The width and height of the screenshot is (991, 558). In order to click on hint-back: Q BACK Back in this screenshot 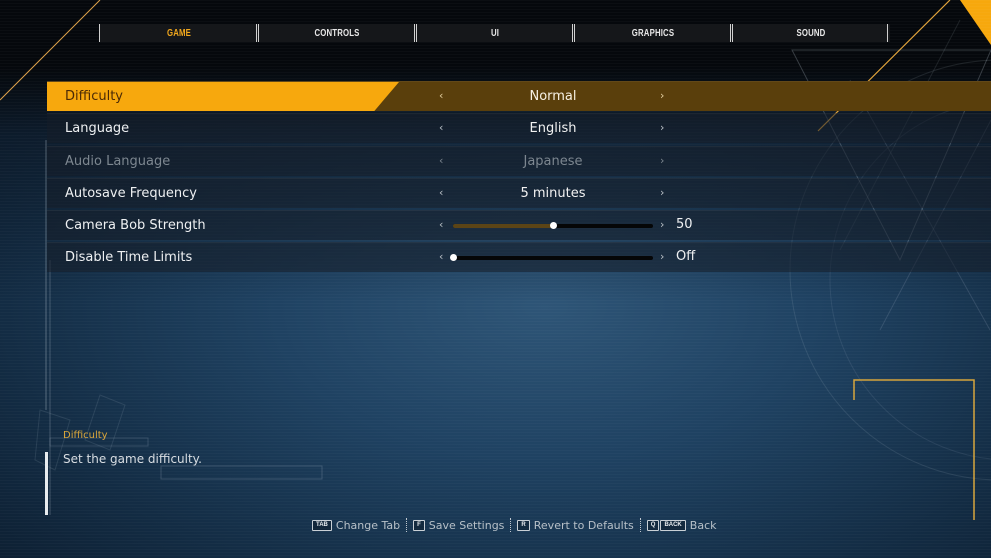, I will do `click(681, 525)`.